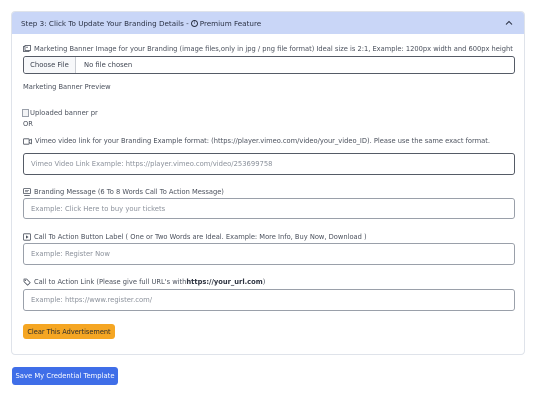 Image resolution: width=538 pixels, height=393 pixels. What do you see at coordinates (194, 23) in the screenshot?
I see `info-icon: i` at bounding box center [194, 23].